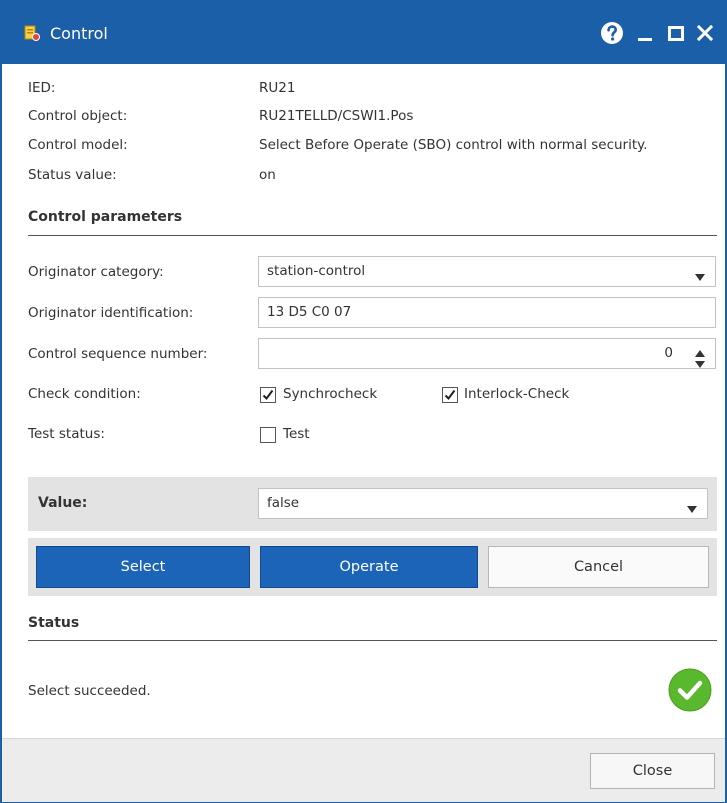 The width and height of the screenshot is (727, 803). I want to click on ied-label: IED:, so click(42, 88).